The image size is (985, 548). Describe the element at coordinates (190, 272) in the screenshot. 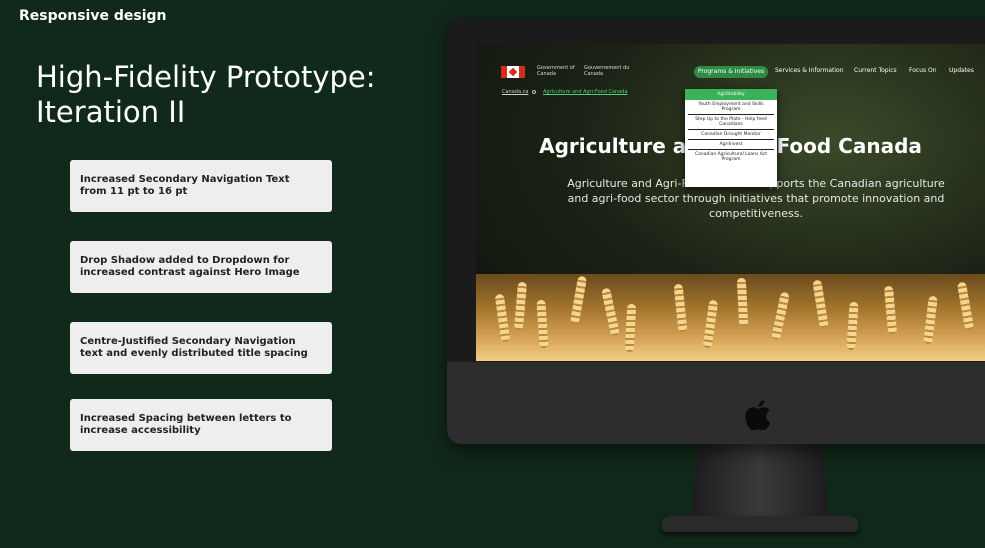

I see `note-text: increased contrast against Hero Image` at that location.